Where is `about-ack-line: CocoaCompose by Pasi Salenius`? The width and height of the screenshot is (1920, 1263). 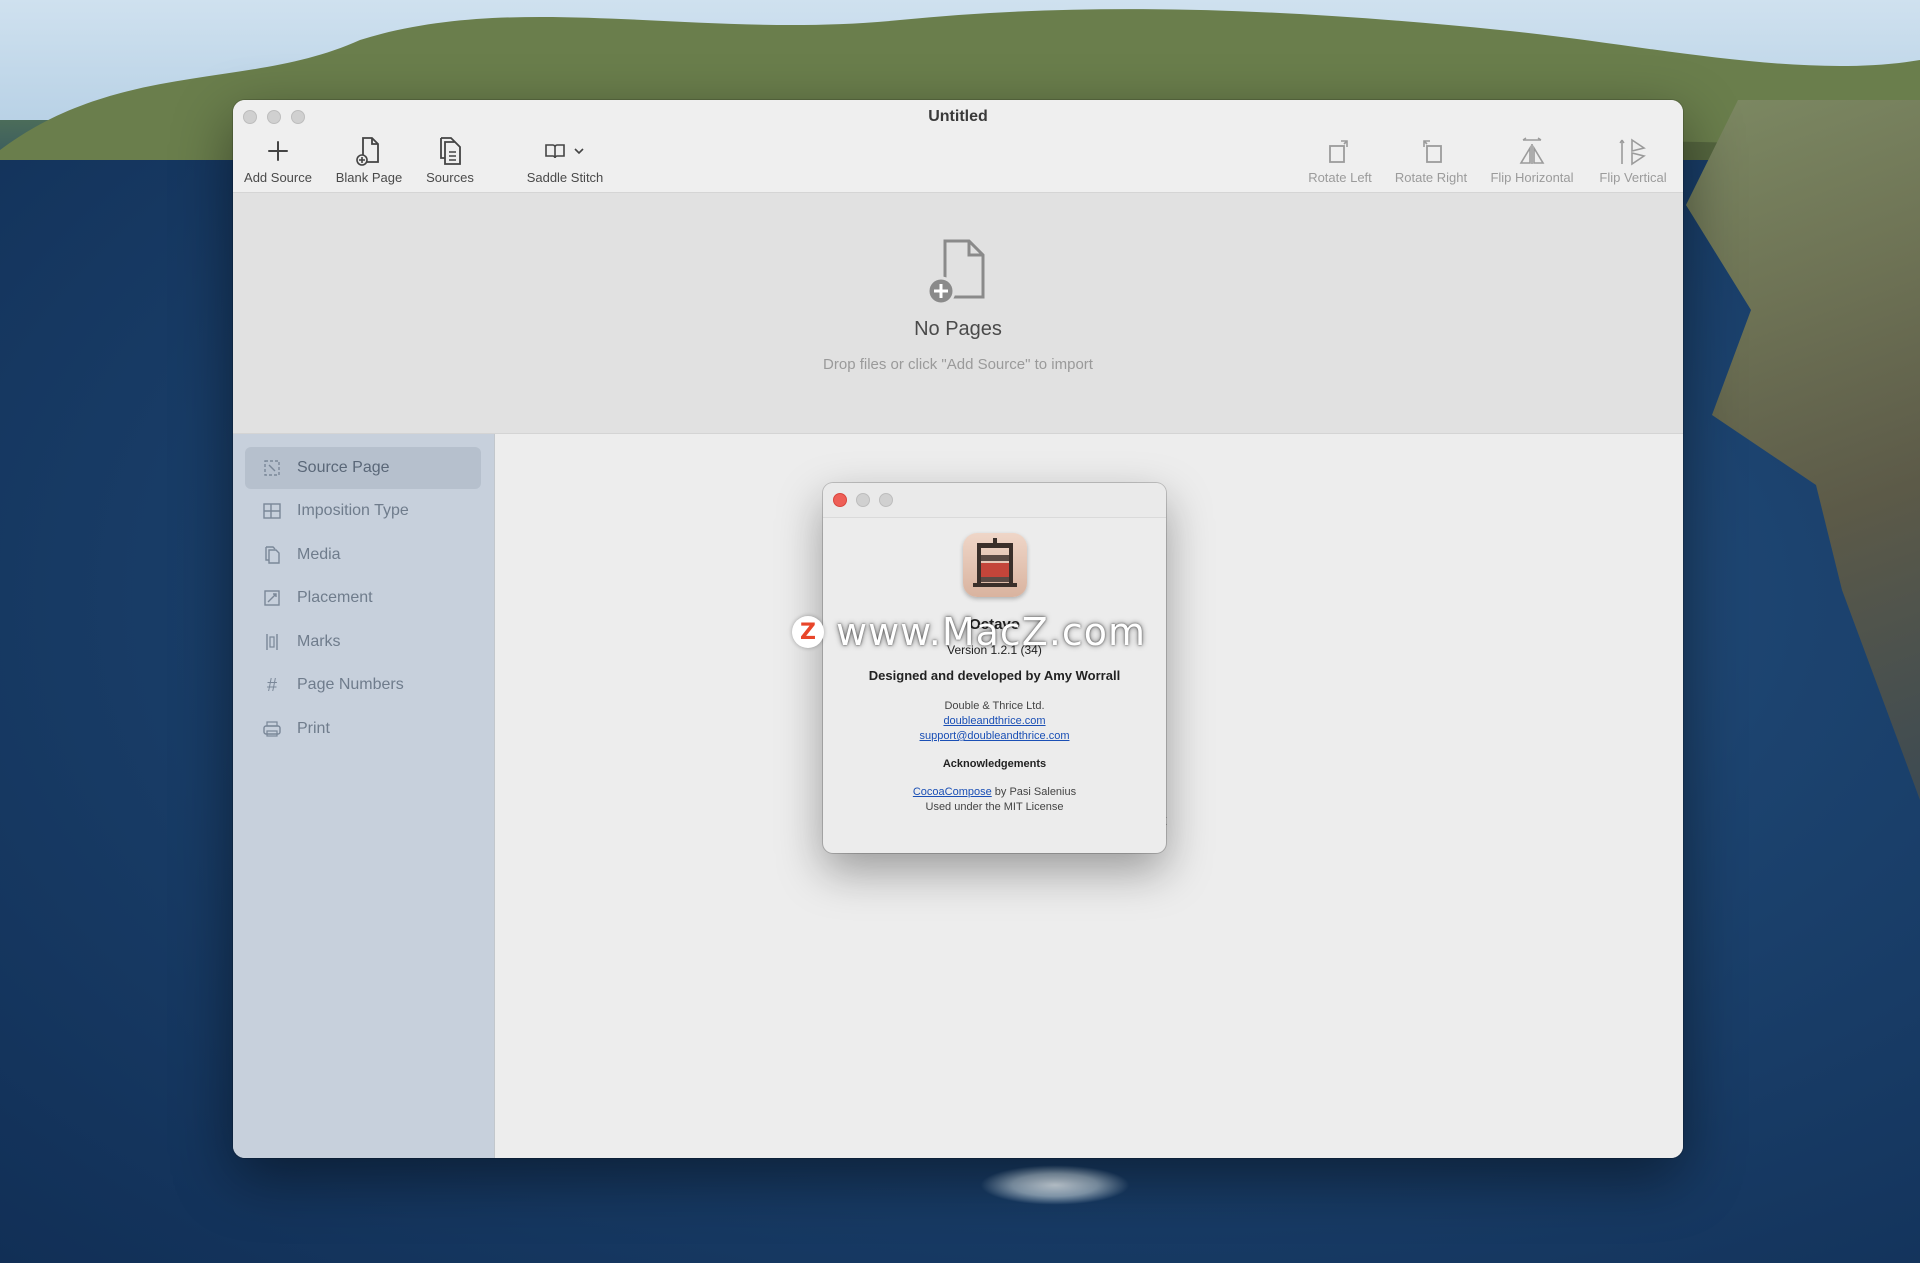
about-ack-line: CocoaCompose by Pasi Salenius is located at coordinates (994, 792).